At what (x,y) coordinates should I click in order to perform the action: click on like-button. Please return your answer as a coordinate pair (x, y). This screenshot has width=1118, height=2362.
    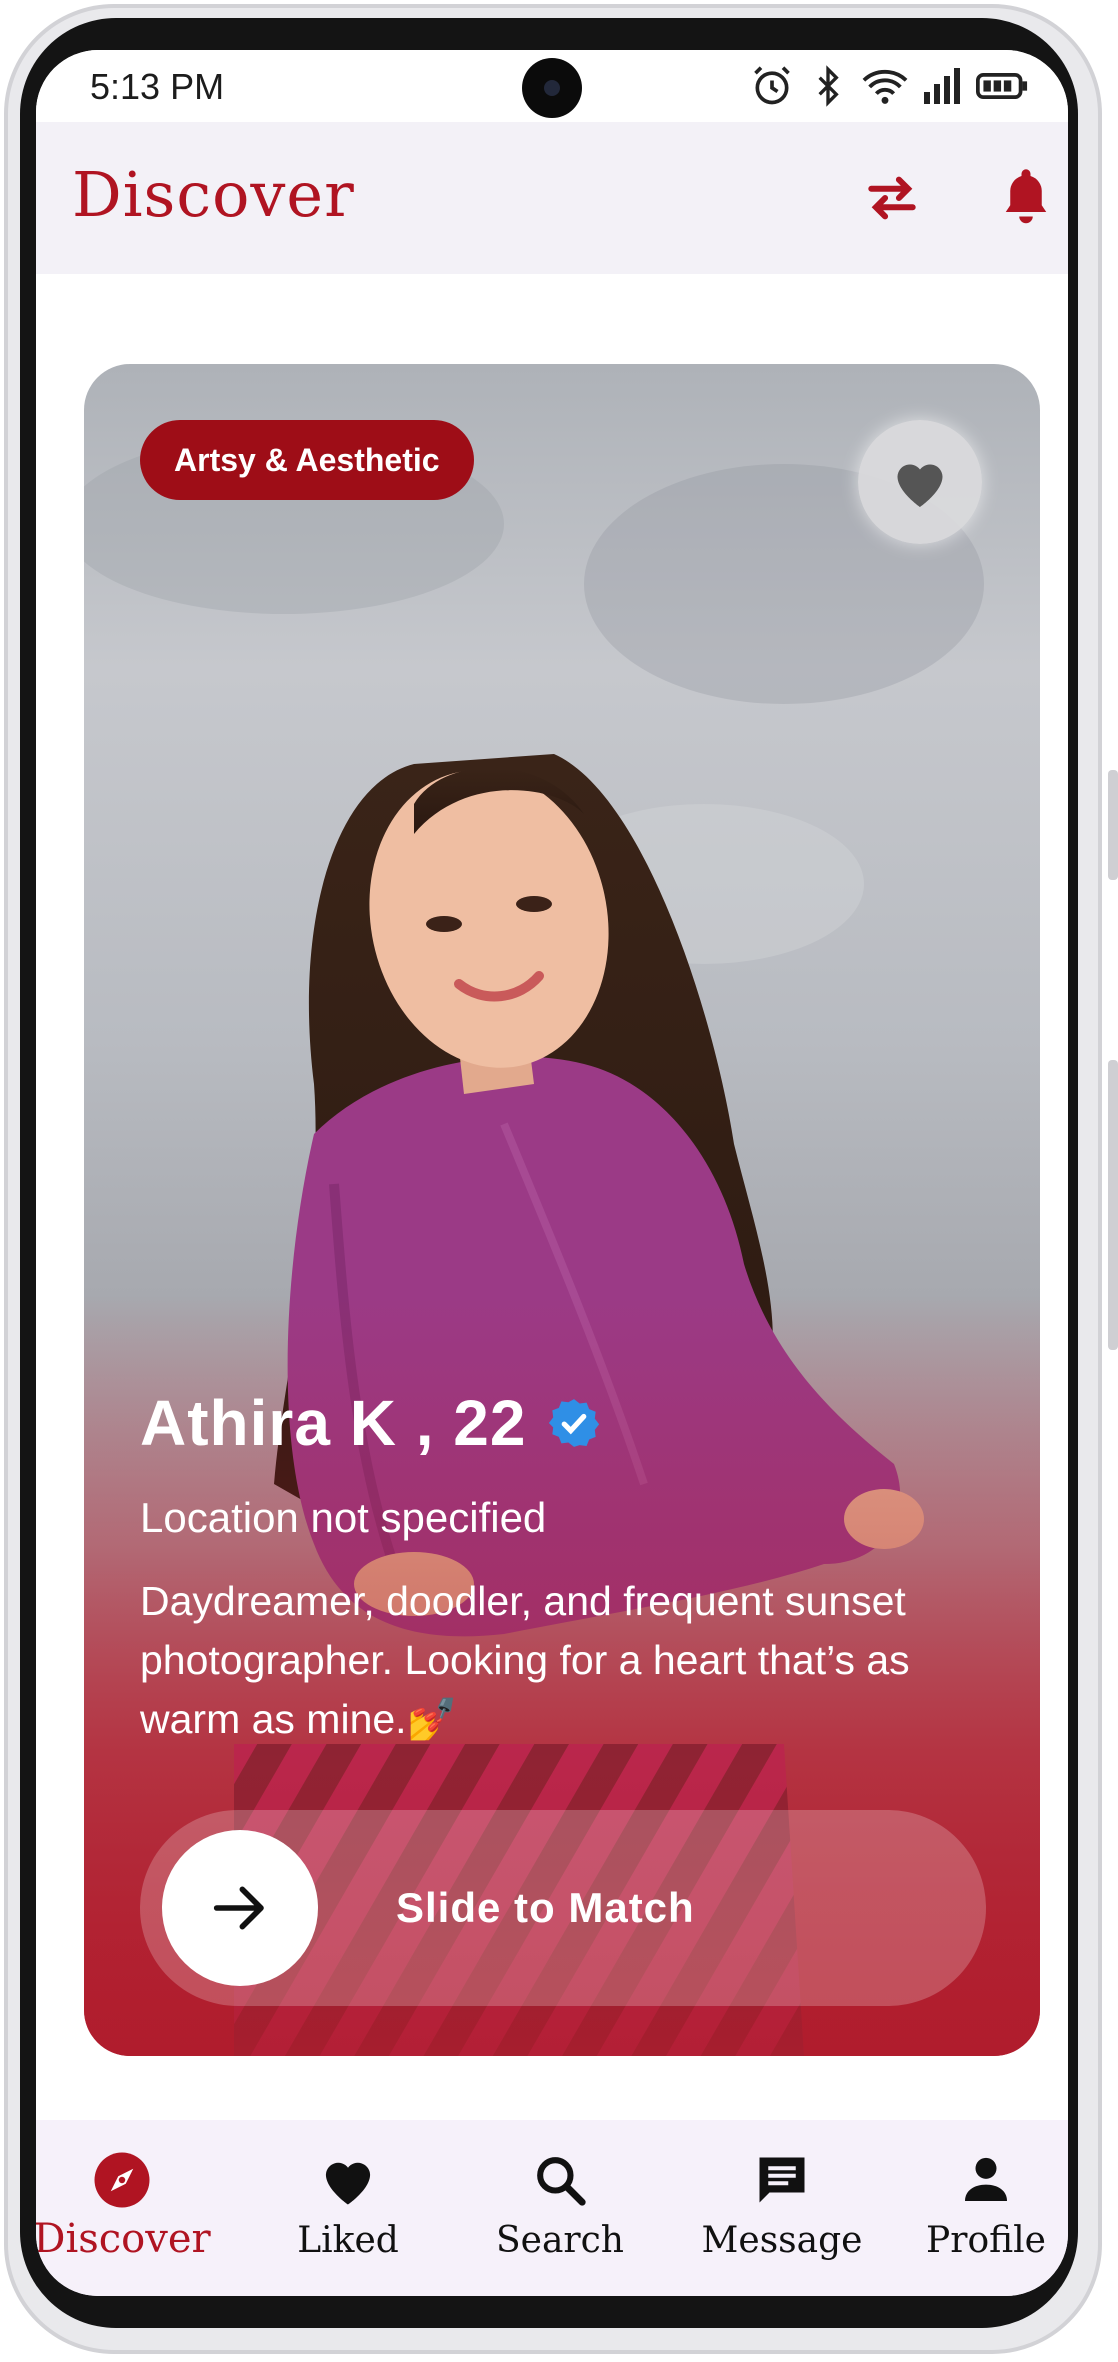
    Looking at the image, I should click on (920, 482).